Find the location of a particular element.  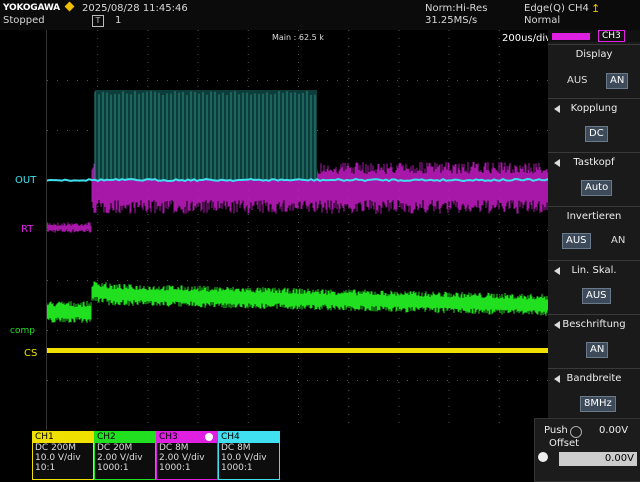

invertieren-on-option: AN is located at coordinates (618, 241).